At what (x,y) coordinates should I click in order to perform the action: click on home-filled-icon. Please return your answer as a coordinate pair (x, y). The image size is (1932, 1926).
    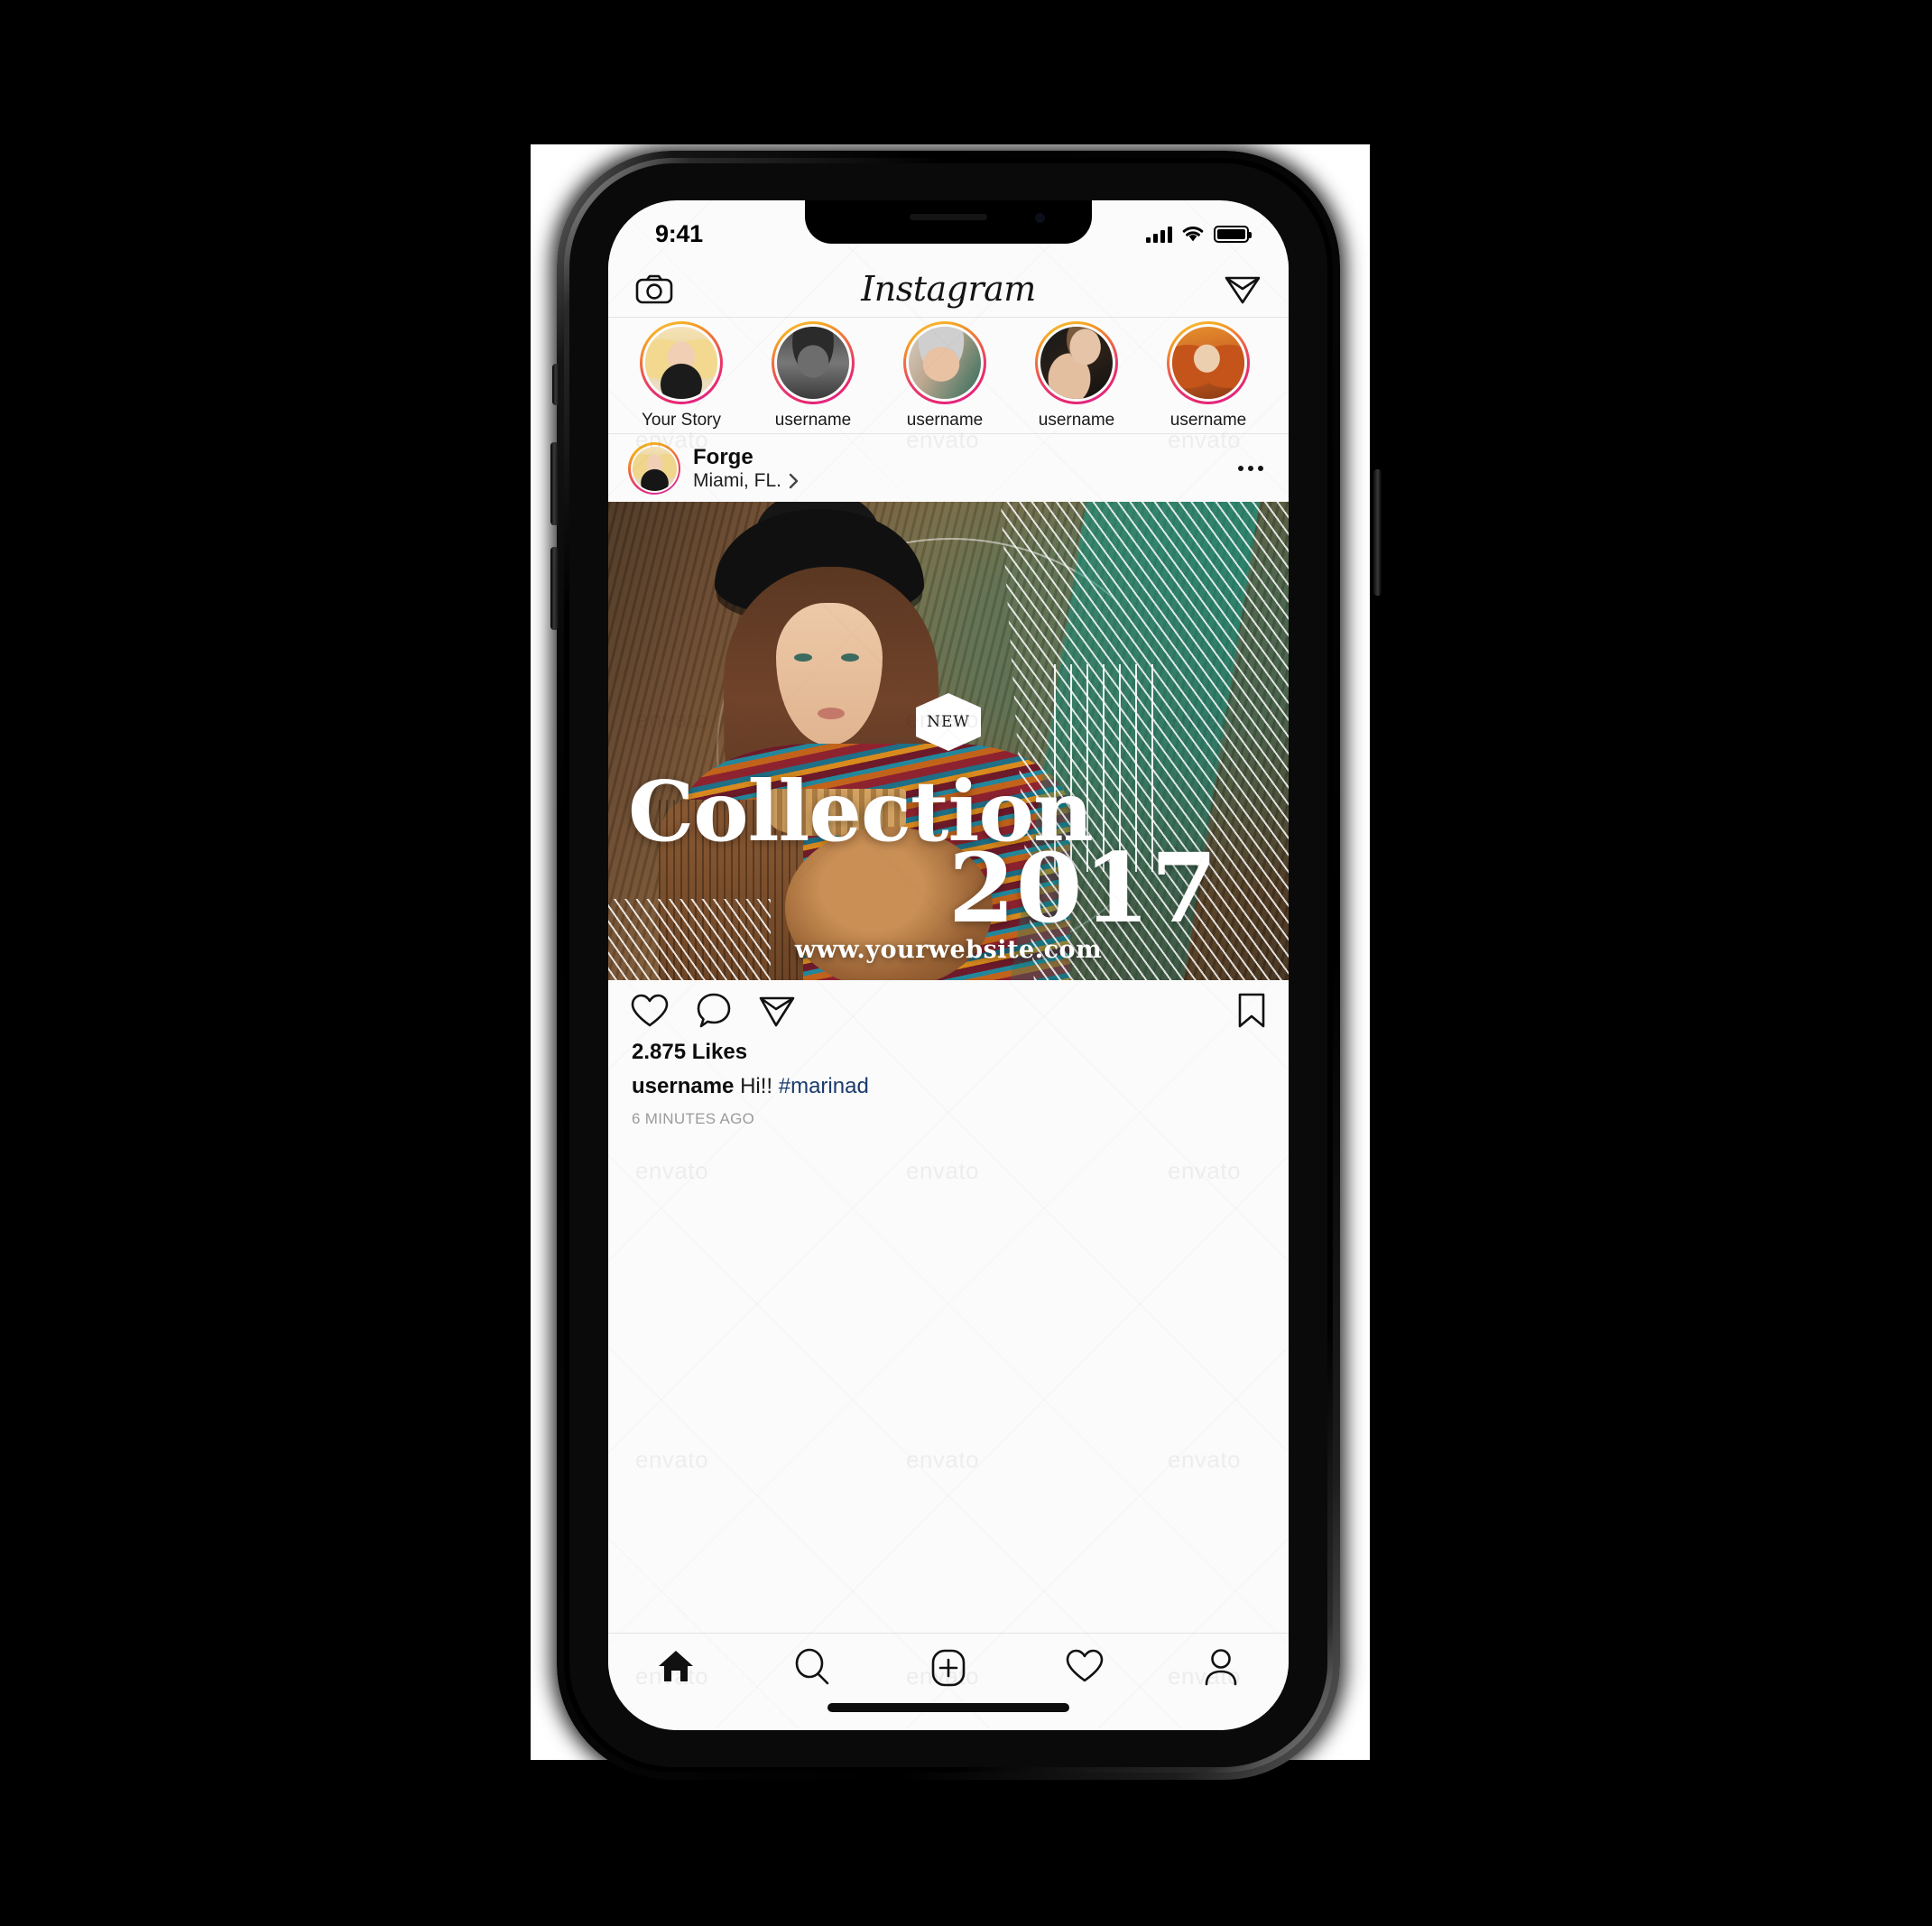
    Looking at the image, I should click on (676, 1666).